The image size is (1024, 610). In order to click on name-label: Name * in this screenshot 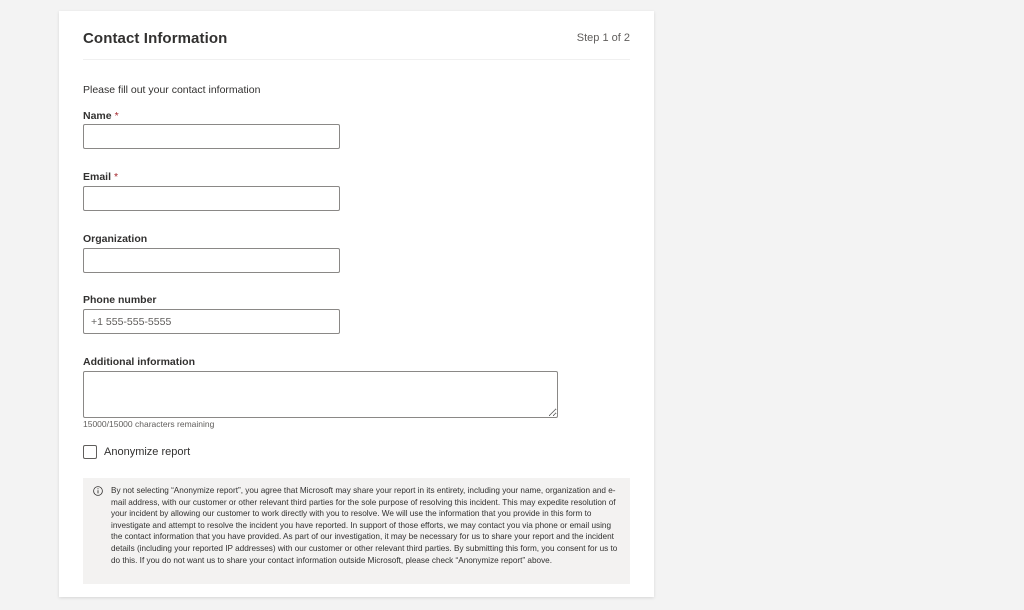, I will do `click(101, 116)`.